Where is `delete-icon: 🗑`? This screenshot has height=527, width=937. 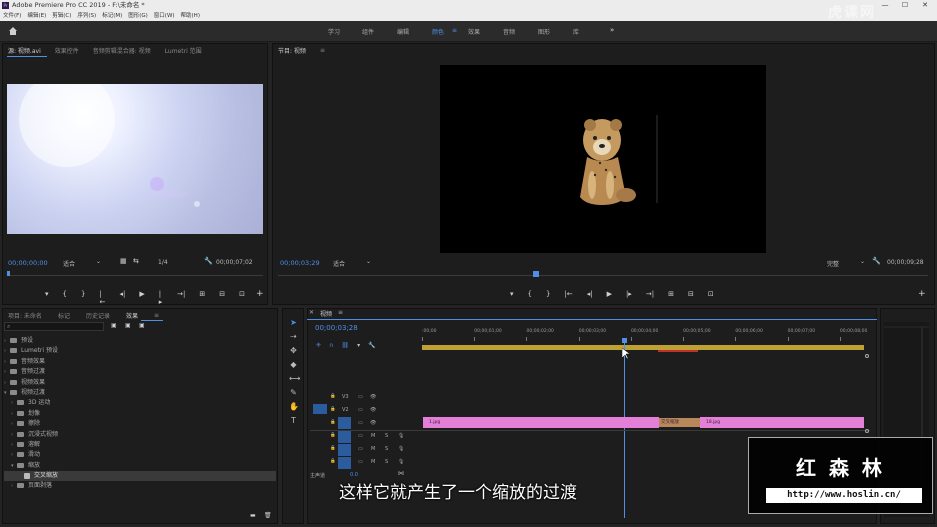
delete-icon: 🗑 is located at coordinates (268, 515).